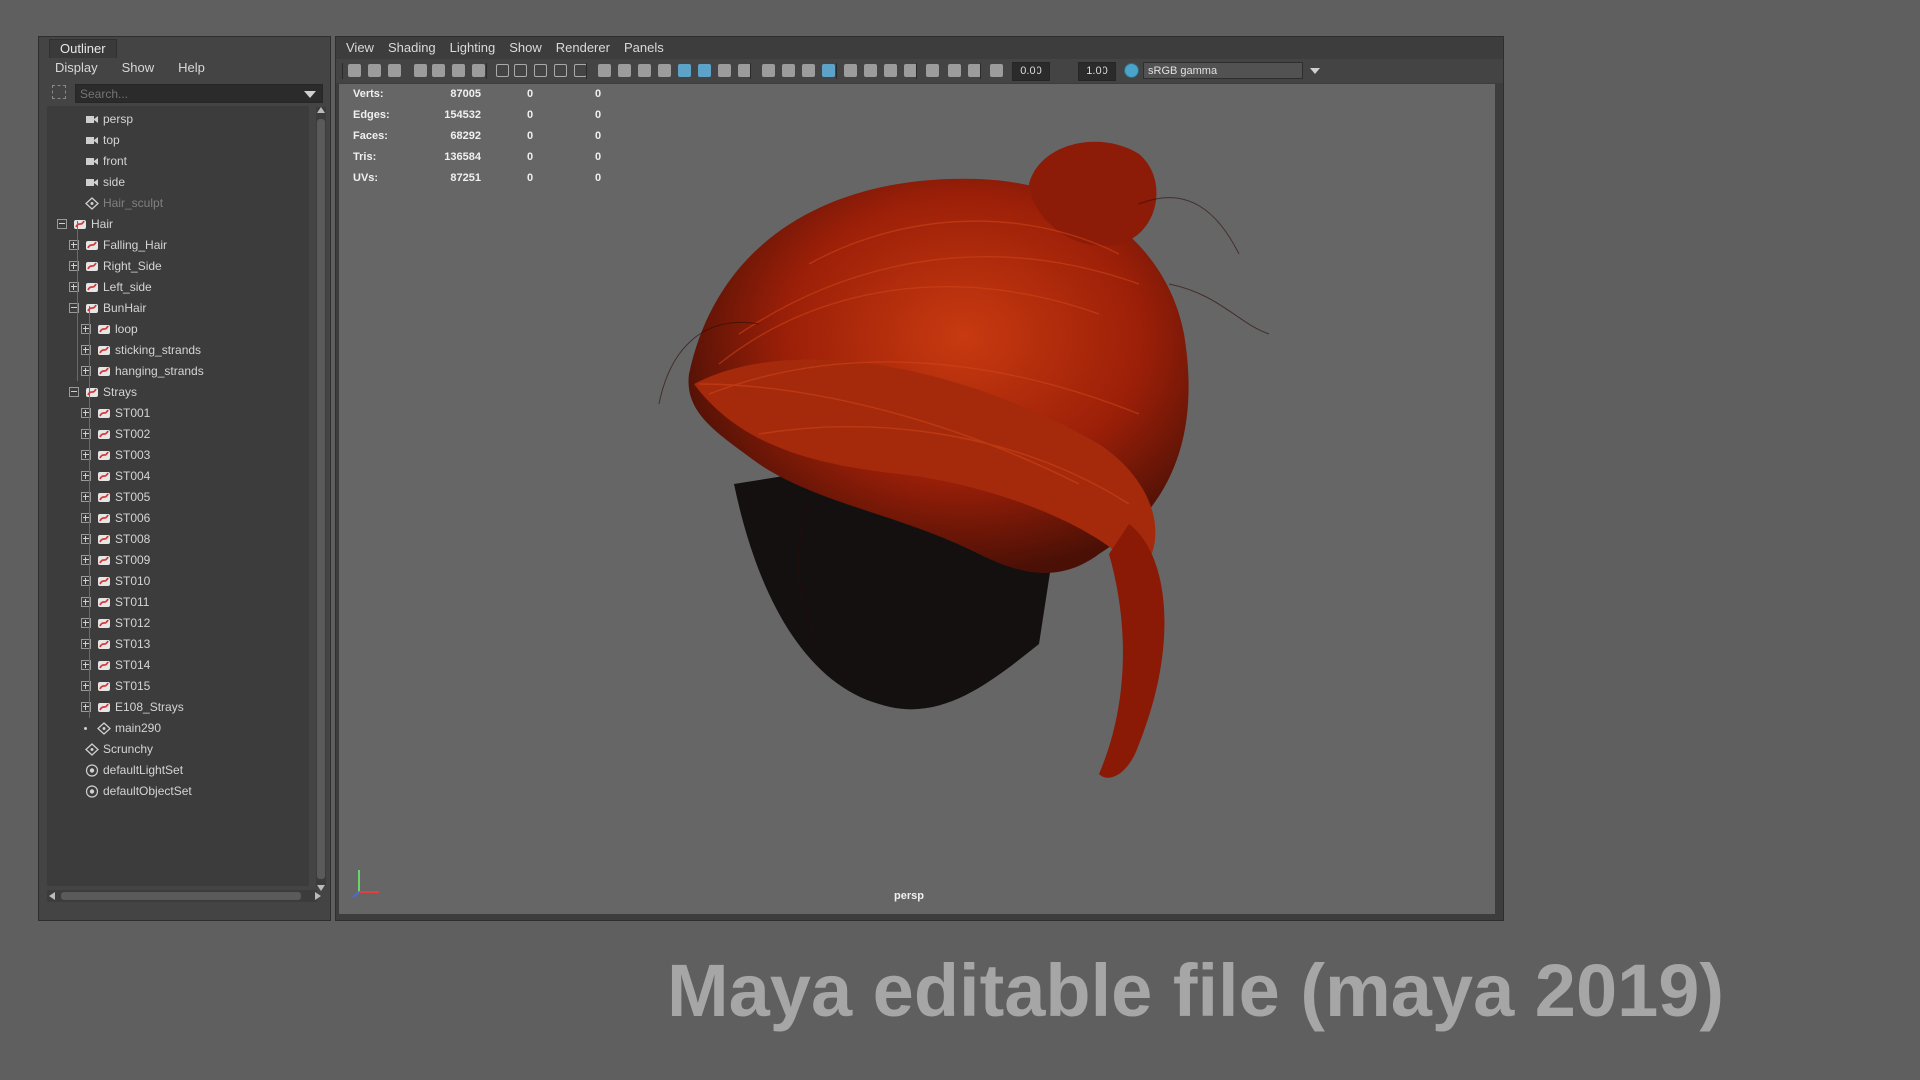 The width and height of the screenshot is (1920, 1080). I want to click on scroll-thumb, so click(321, 499).